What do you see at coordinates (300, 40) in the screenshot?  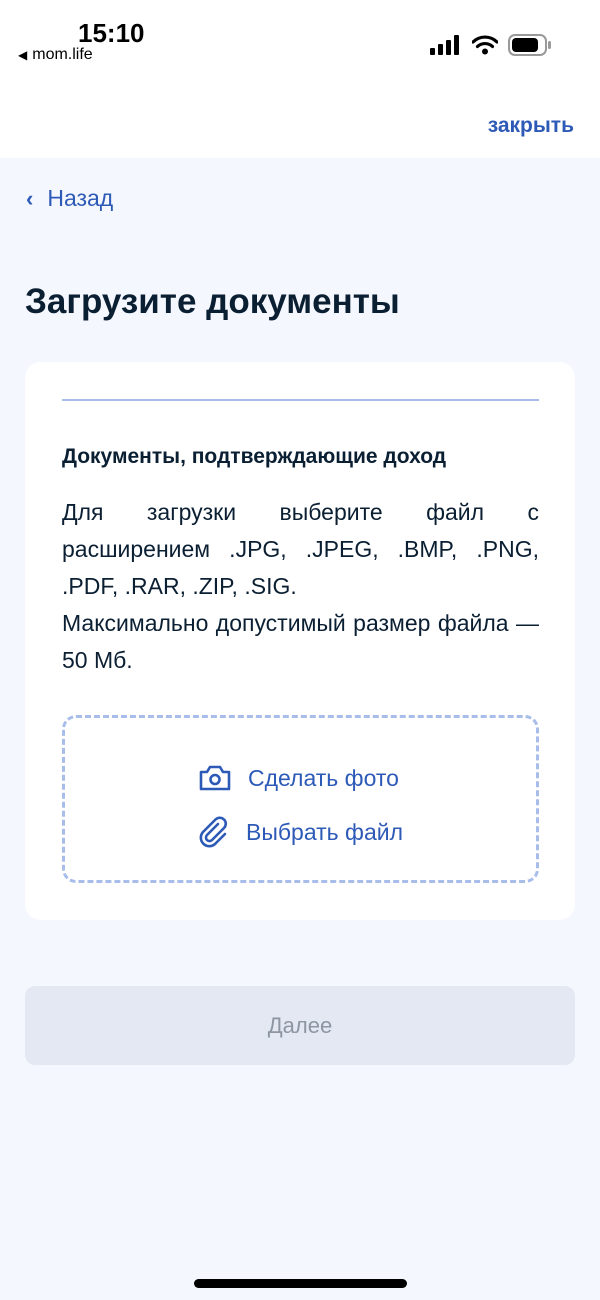 I see `status-bar: 15:10 ◀ mom.life` at bounding box center [300, 40].